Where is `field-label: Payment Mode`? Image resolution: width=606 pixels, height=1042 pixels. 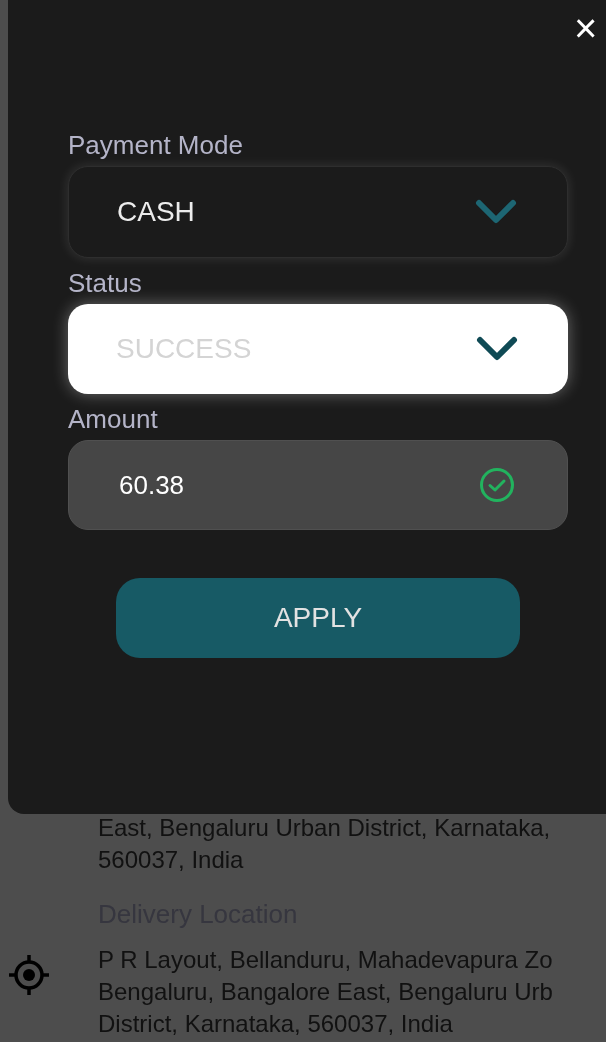 field-label: Payment Mode is located at coordinates (156, 145).